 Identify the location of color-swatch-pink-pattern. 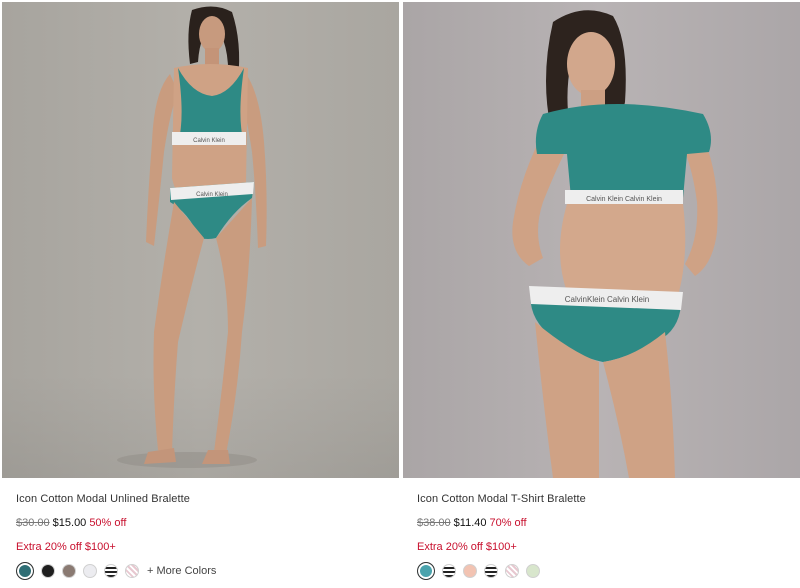
(132, 571).